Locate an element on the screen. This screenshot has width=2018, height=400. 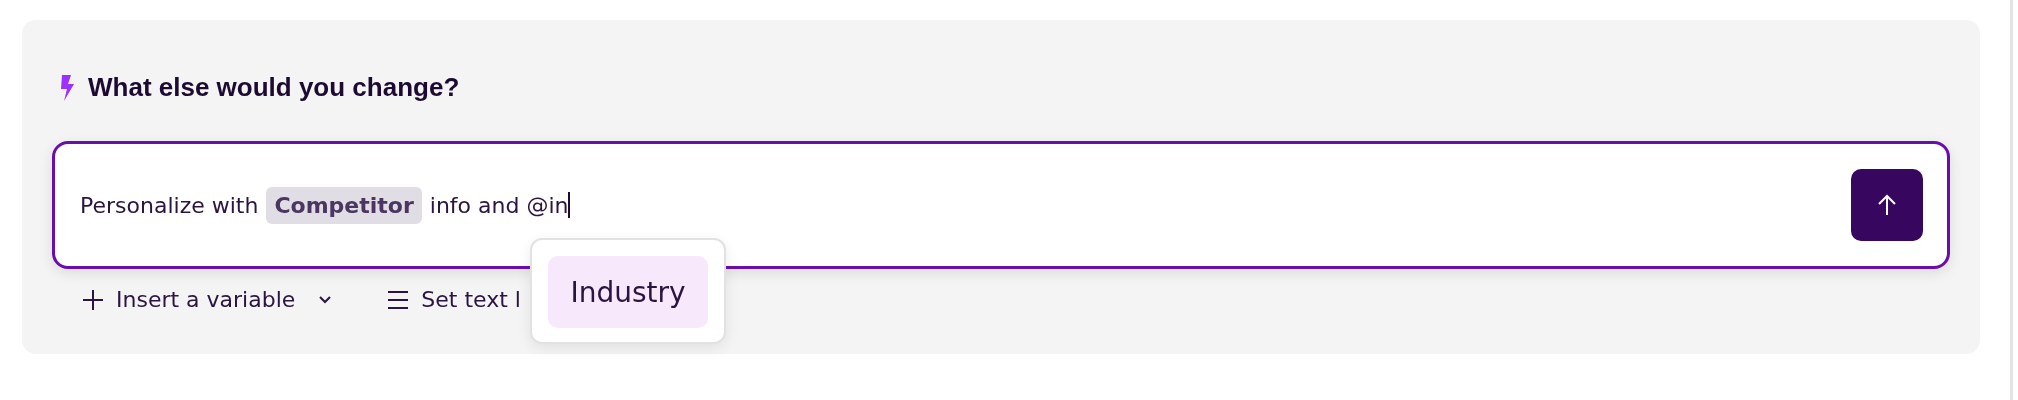
variable-chip: Competitor is located at coordinates (344, 205).